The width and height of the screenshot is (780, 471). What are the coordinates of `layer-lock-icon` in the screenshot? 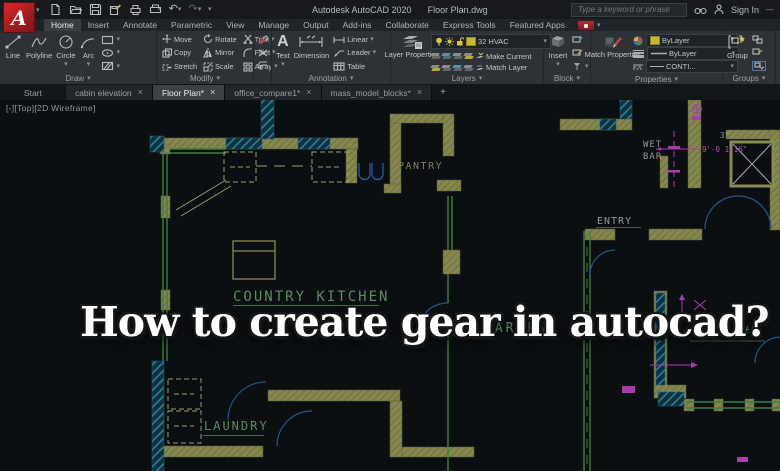 It's located at (468, 56).